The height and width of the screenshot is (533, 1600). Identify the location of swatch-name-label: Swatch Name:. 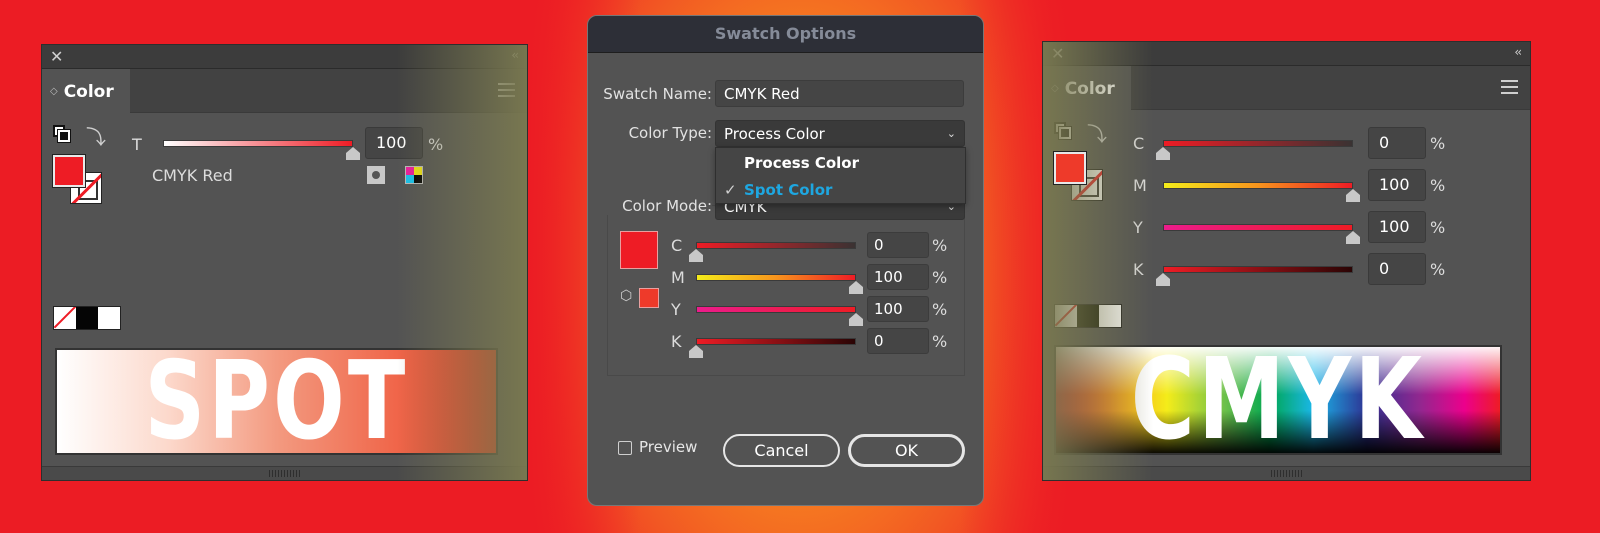
(657, 94).